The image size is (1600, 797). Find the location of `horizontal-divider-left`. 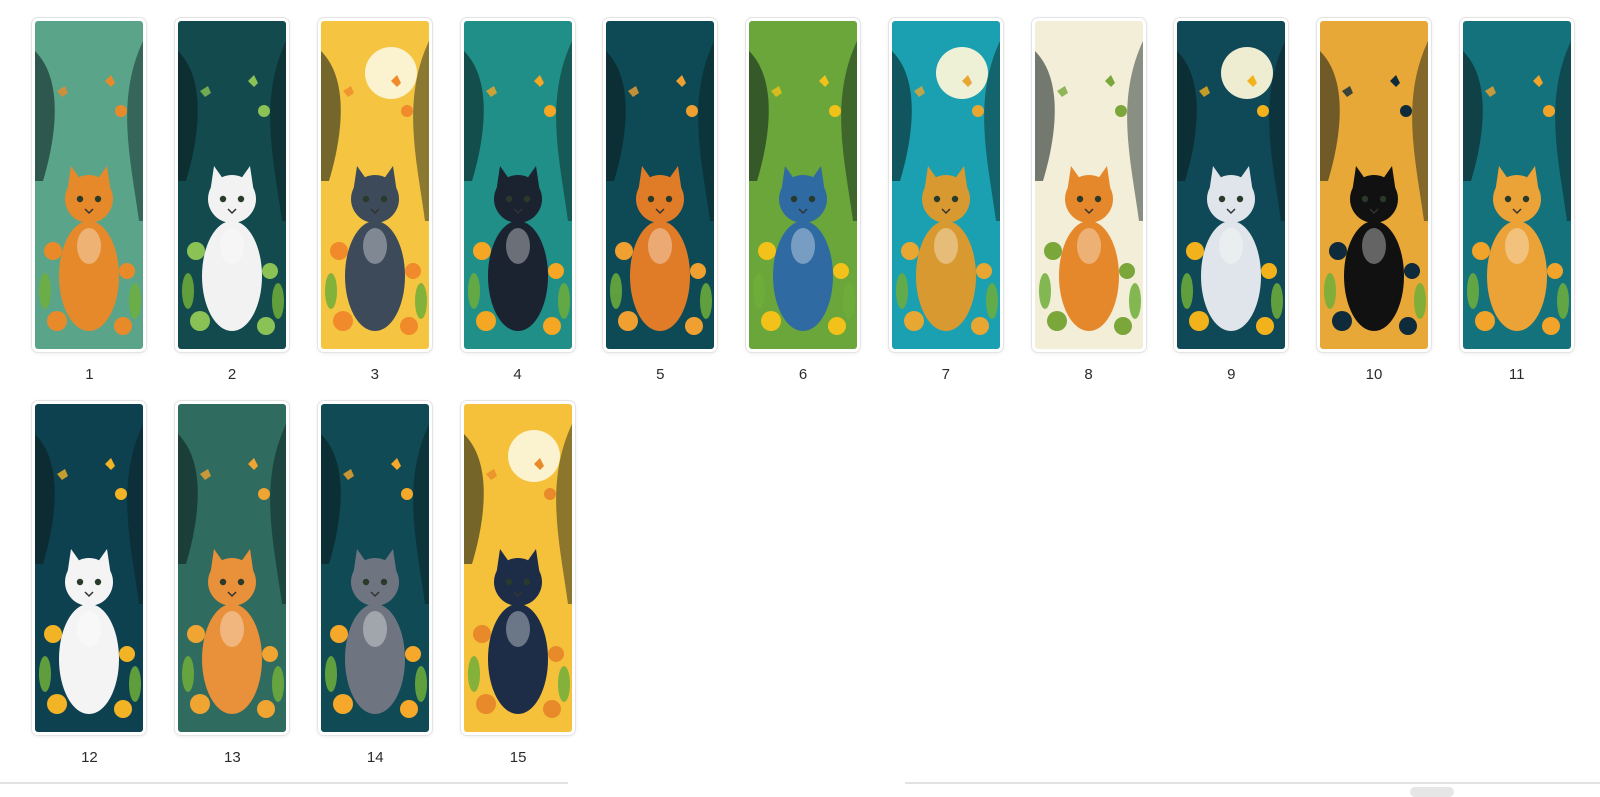

horizontal-divider-left is located at coordinates (284, 783).